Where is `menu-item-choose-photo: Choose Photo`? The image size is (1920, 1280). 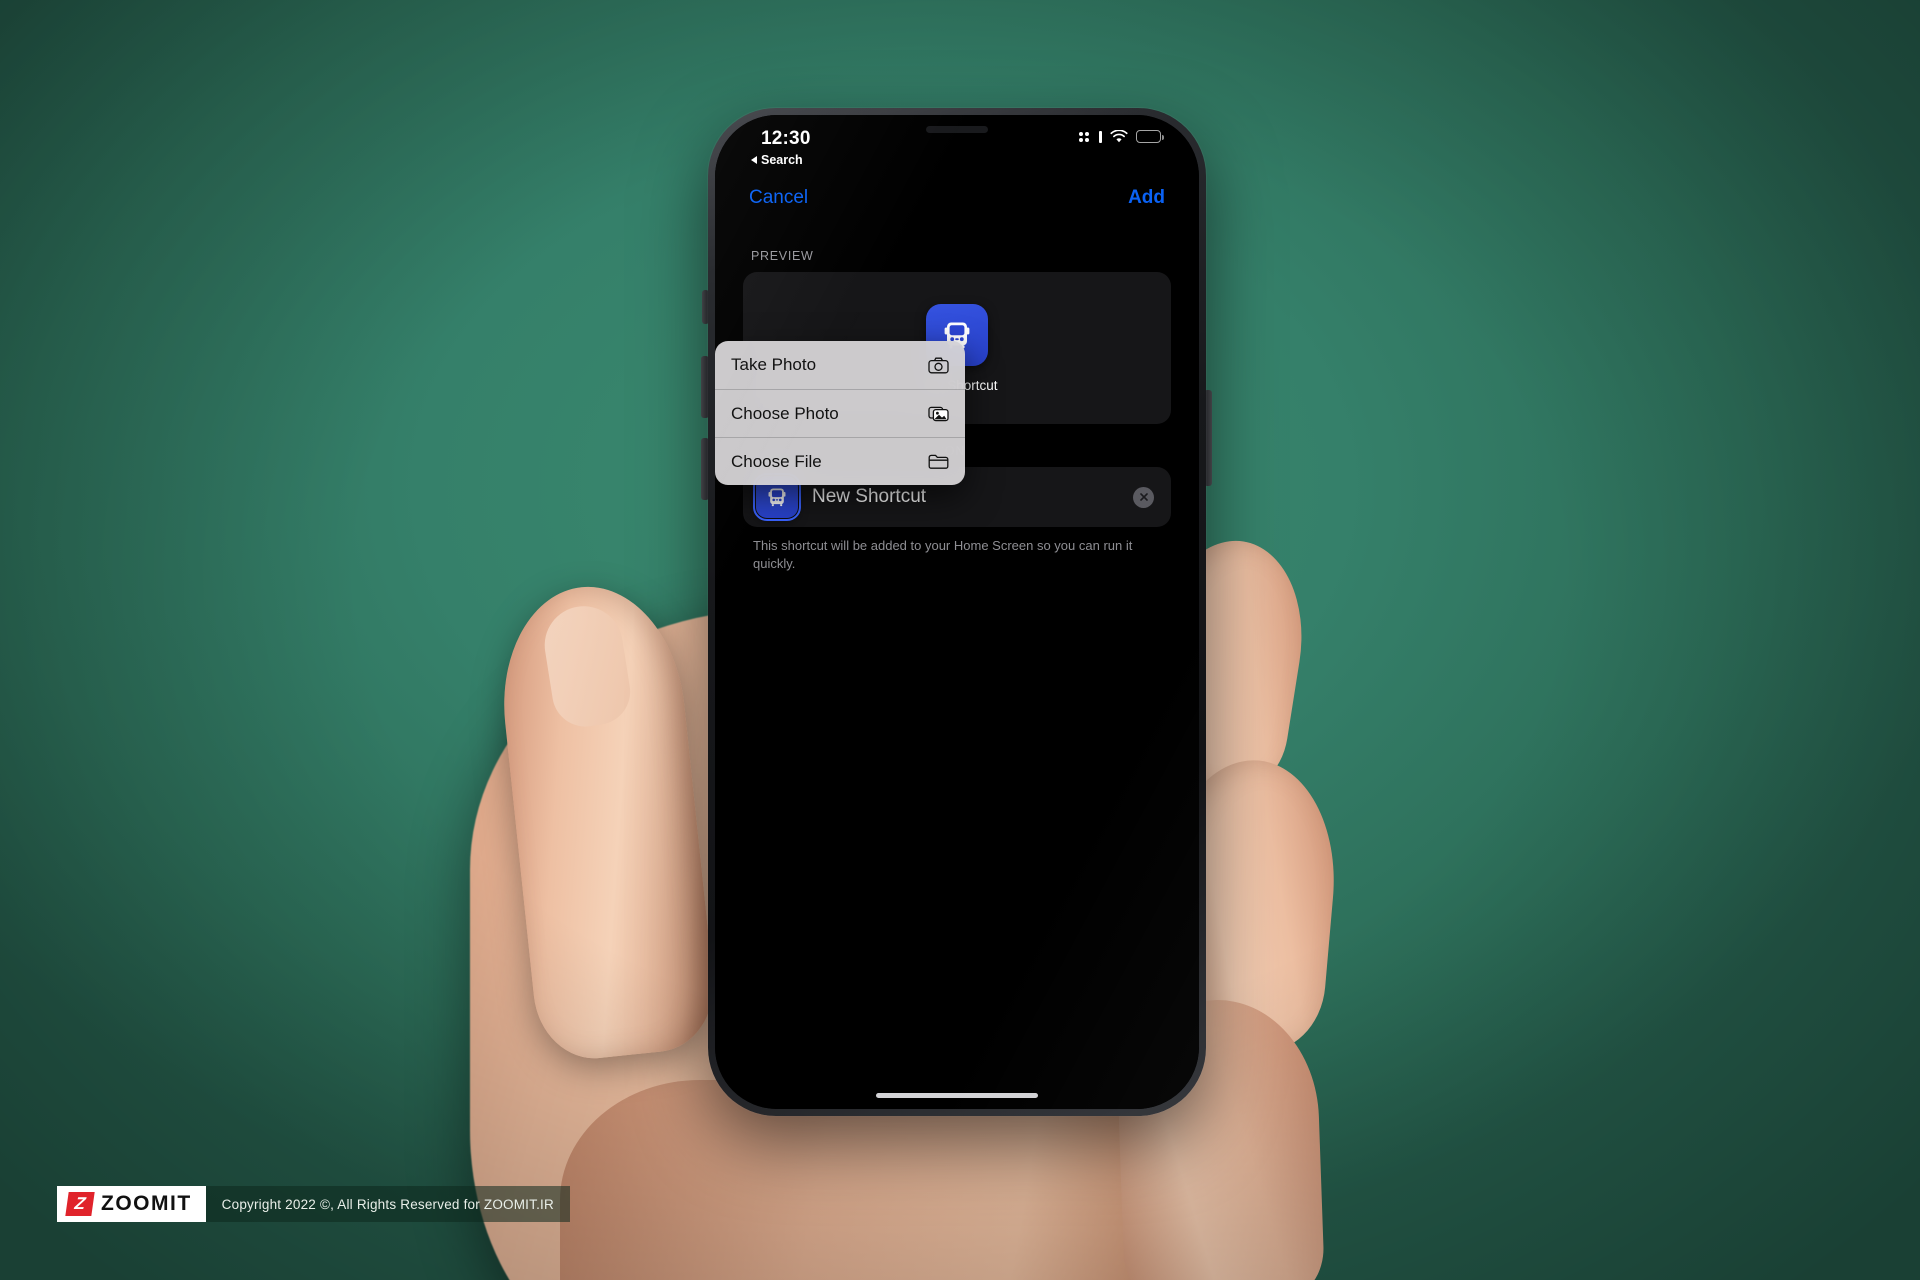 menu-item-choose-photo: Choose Photo is located at coordinates (840, 413).